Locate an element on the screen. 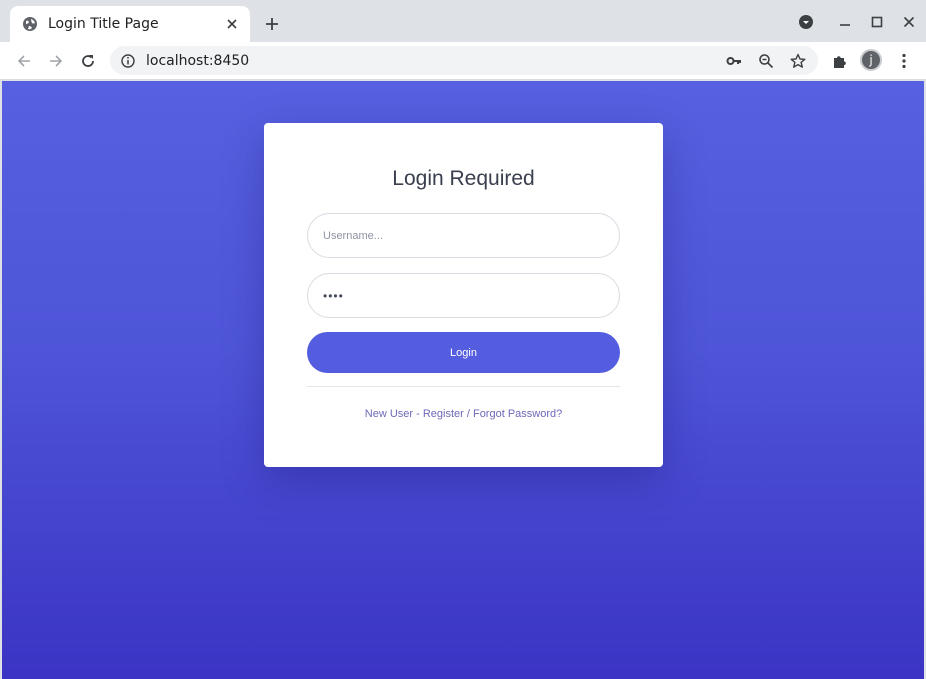 This screenshot has height=679, width=926. globe-icon is located at coordinates (30, 24).